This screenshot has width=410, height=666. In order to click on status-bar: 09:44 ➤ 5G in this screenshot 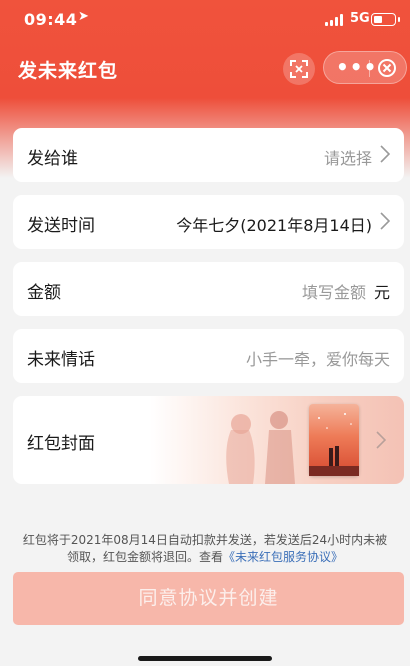, I will do `click(205, 20)`.